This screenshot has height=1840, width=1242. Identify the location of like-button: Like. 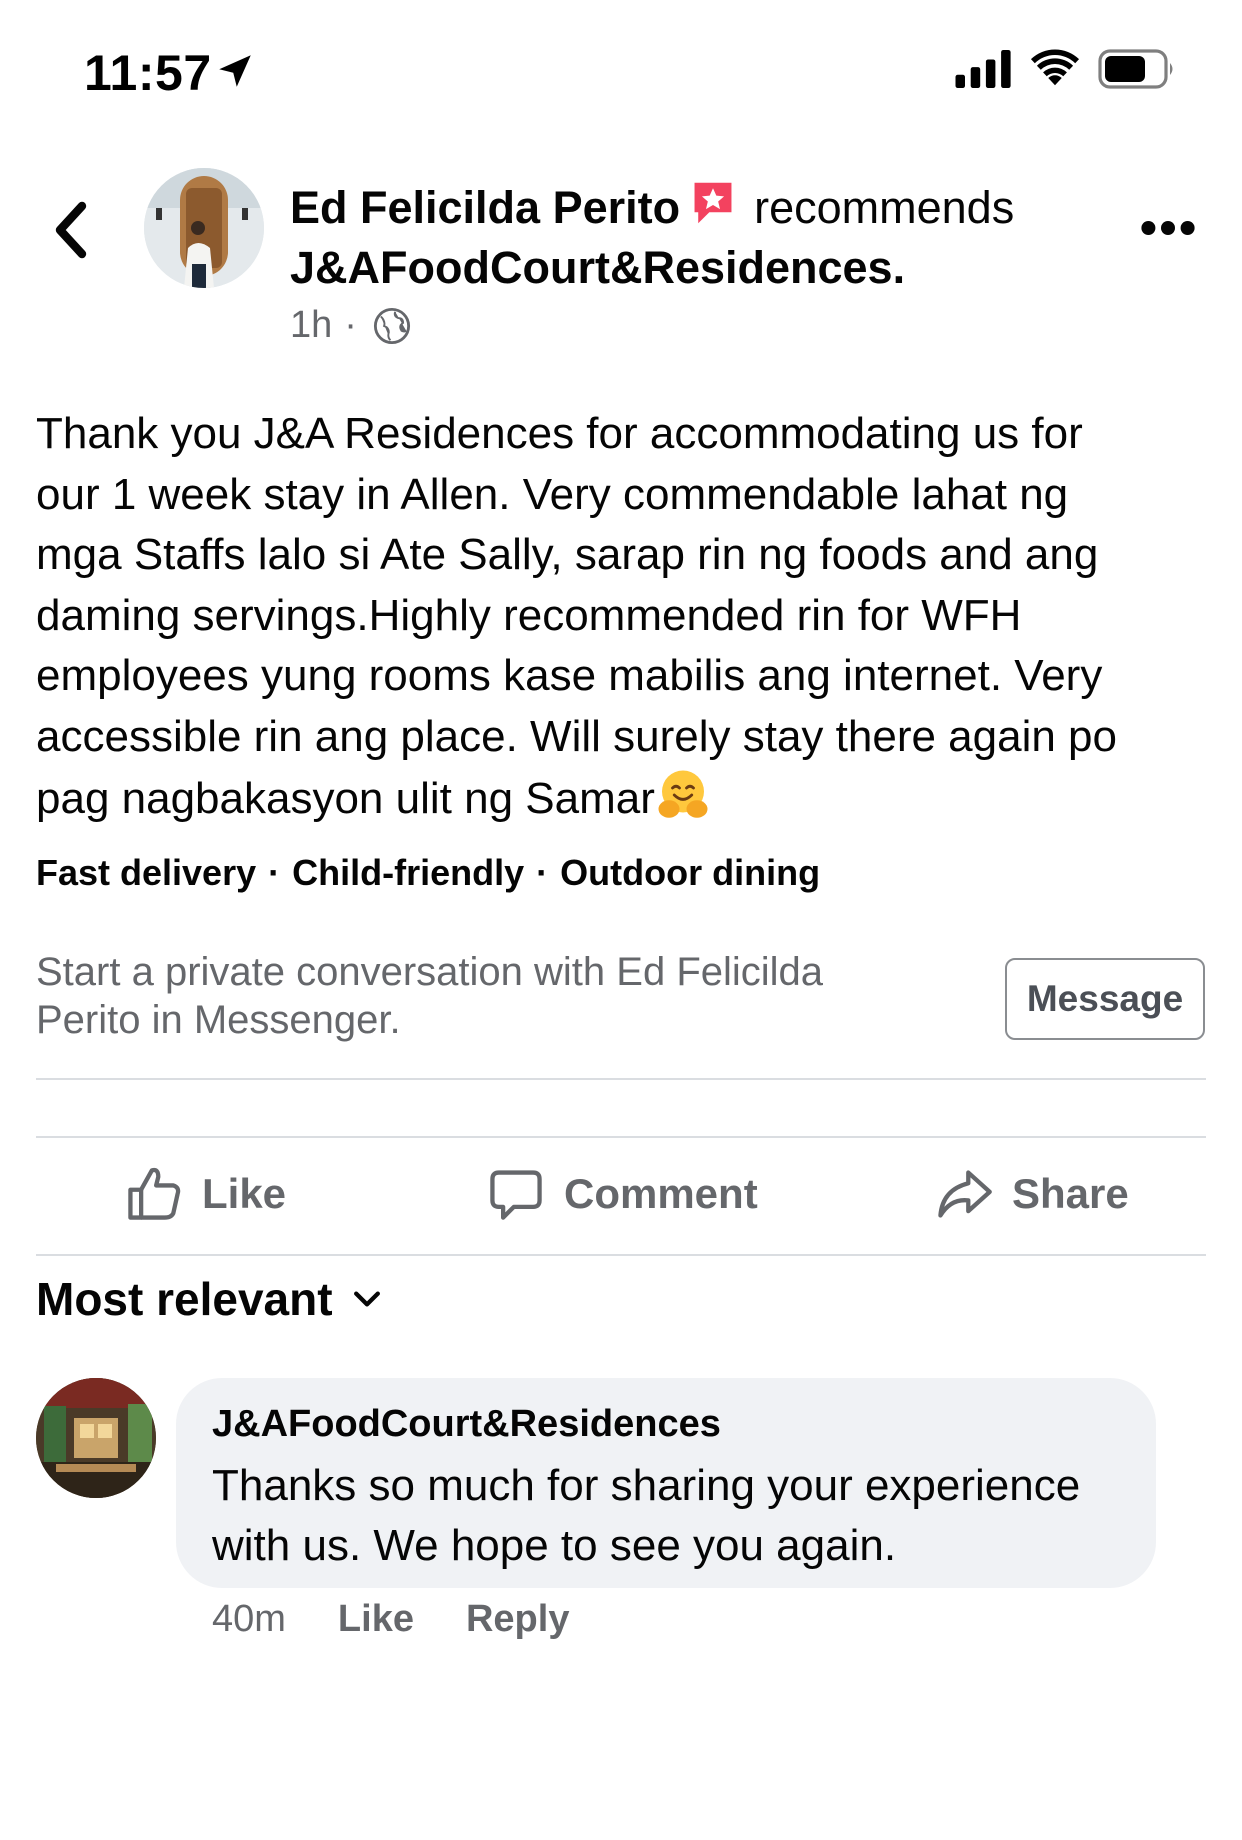
(205, 1194).